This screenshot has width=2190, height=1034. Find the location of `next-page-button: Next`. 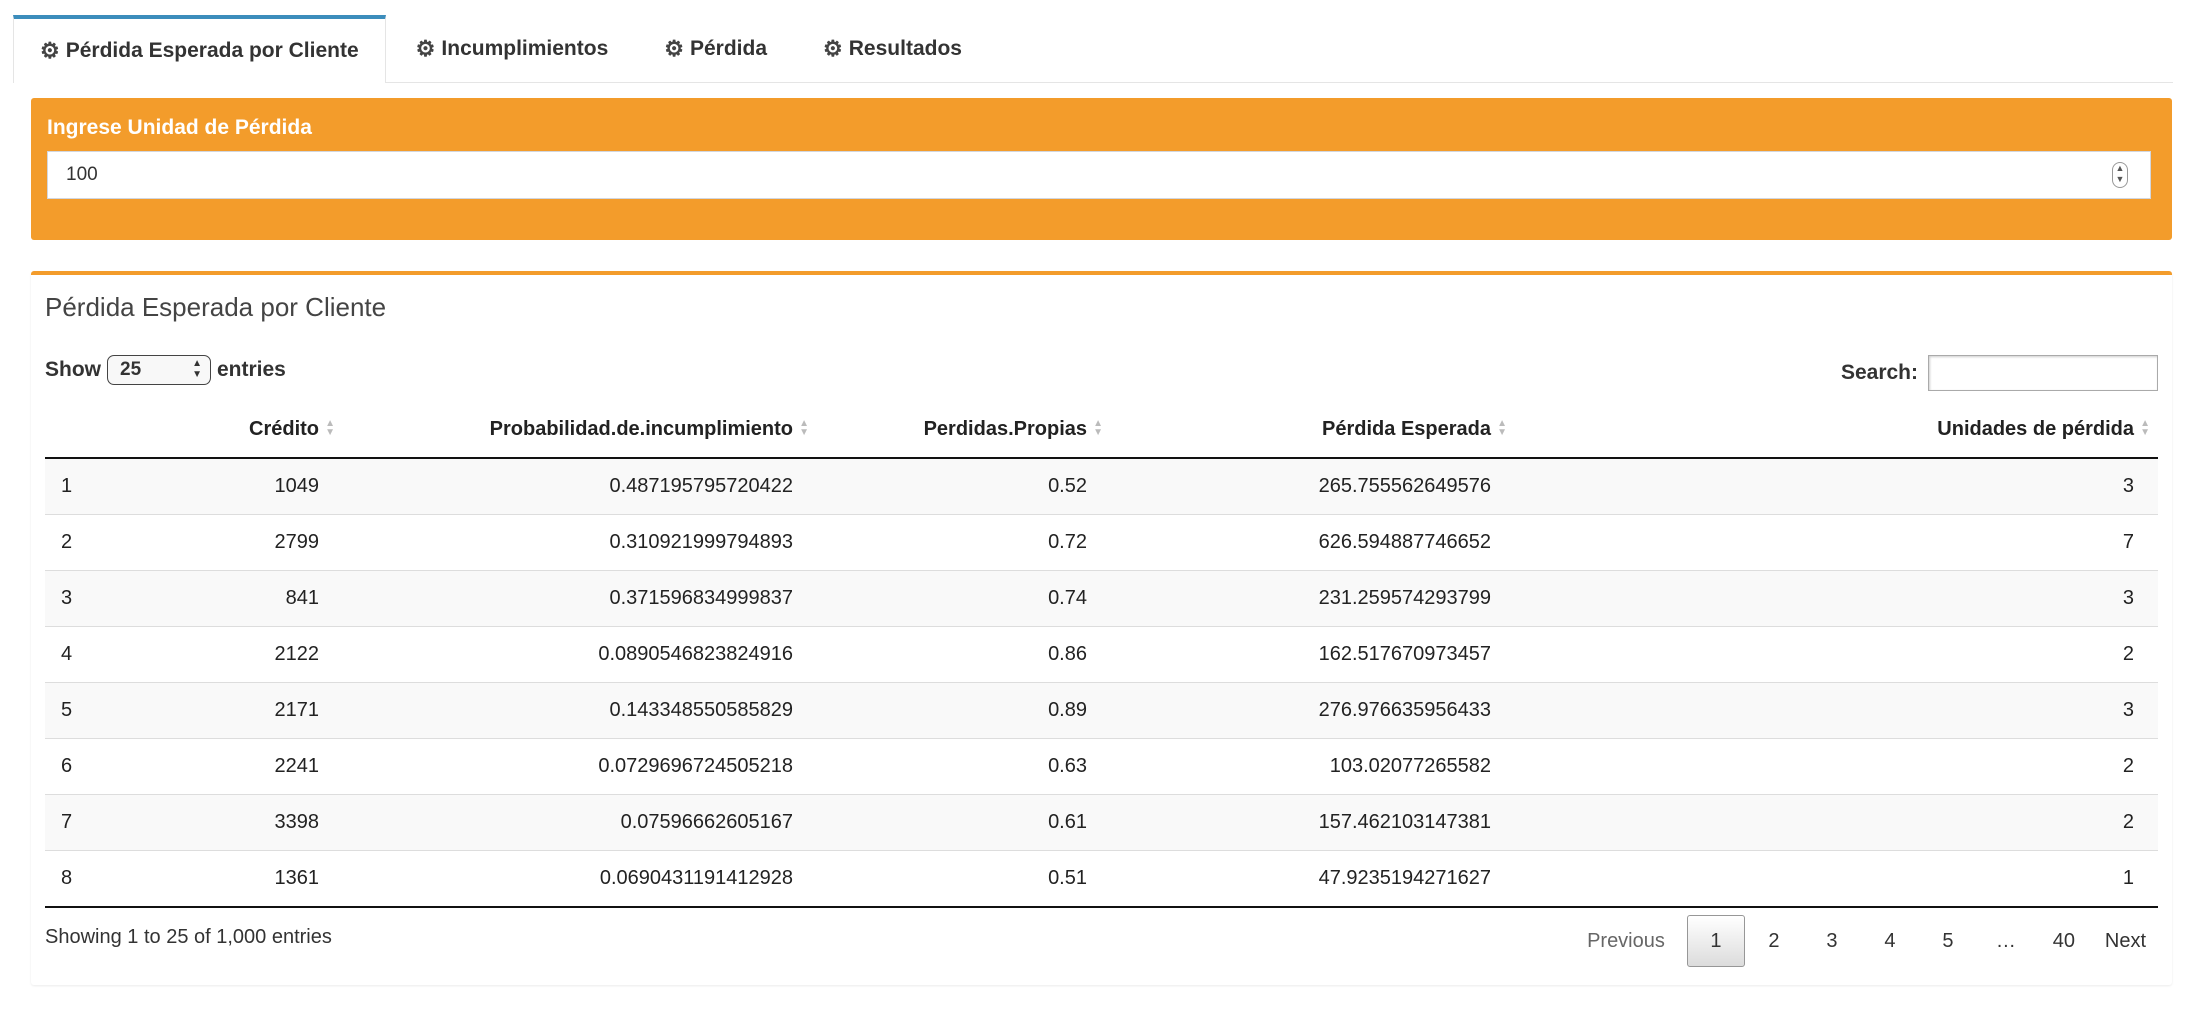

next-page-button: Next is located at coordinates (2125, 941).